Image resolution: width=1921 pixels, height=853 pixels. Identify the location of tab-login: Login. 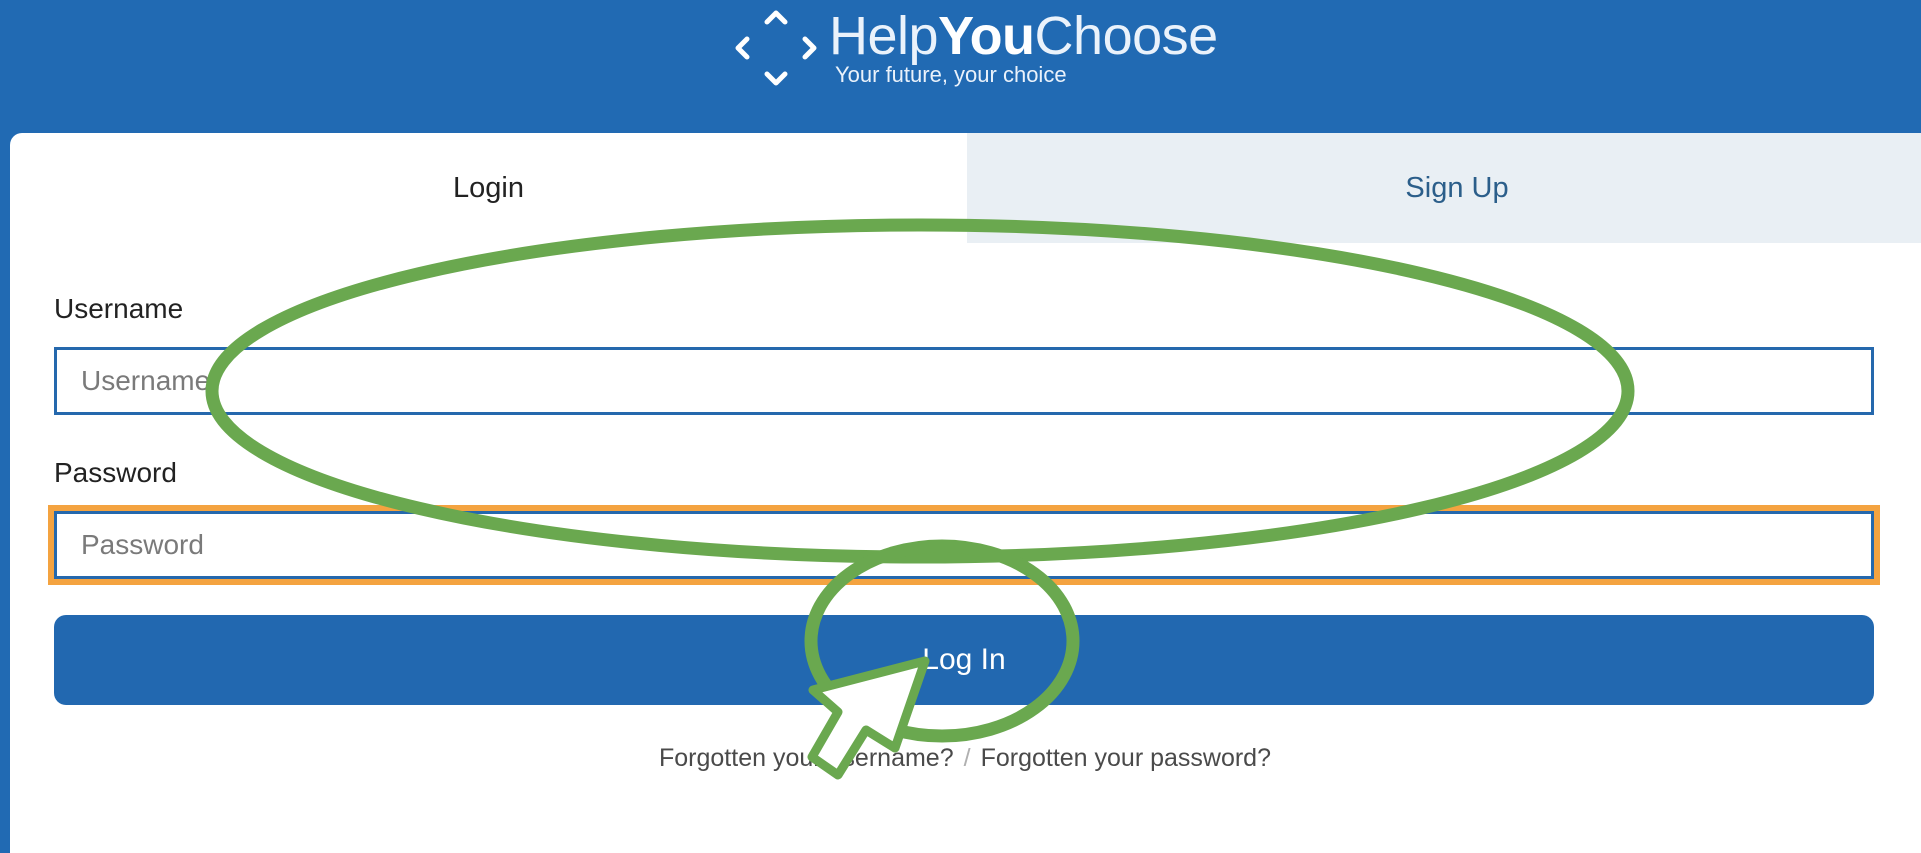
(488, 188).